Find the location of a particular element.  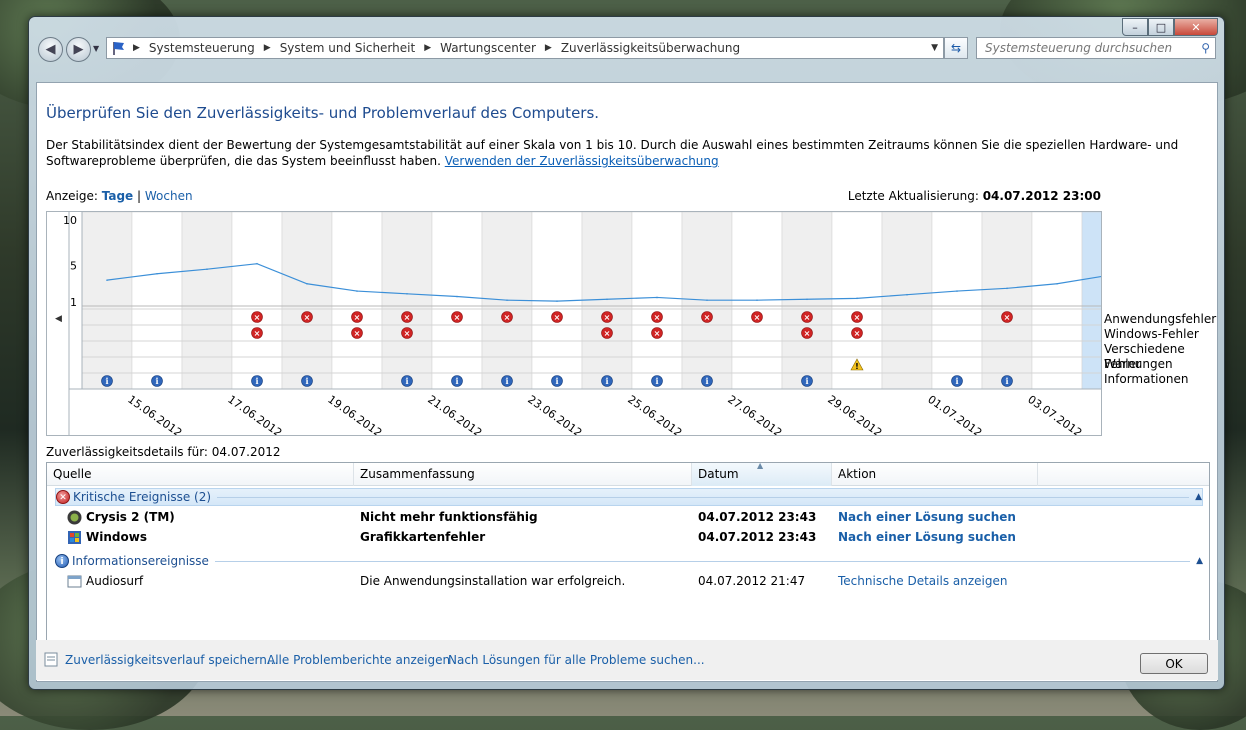

forward-button: ▶ is located at coordinates (78, 49).